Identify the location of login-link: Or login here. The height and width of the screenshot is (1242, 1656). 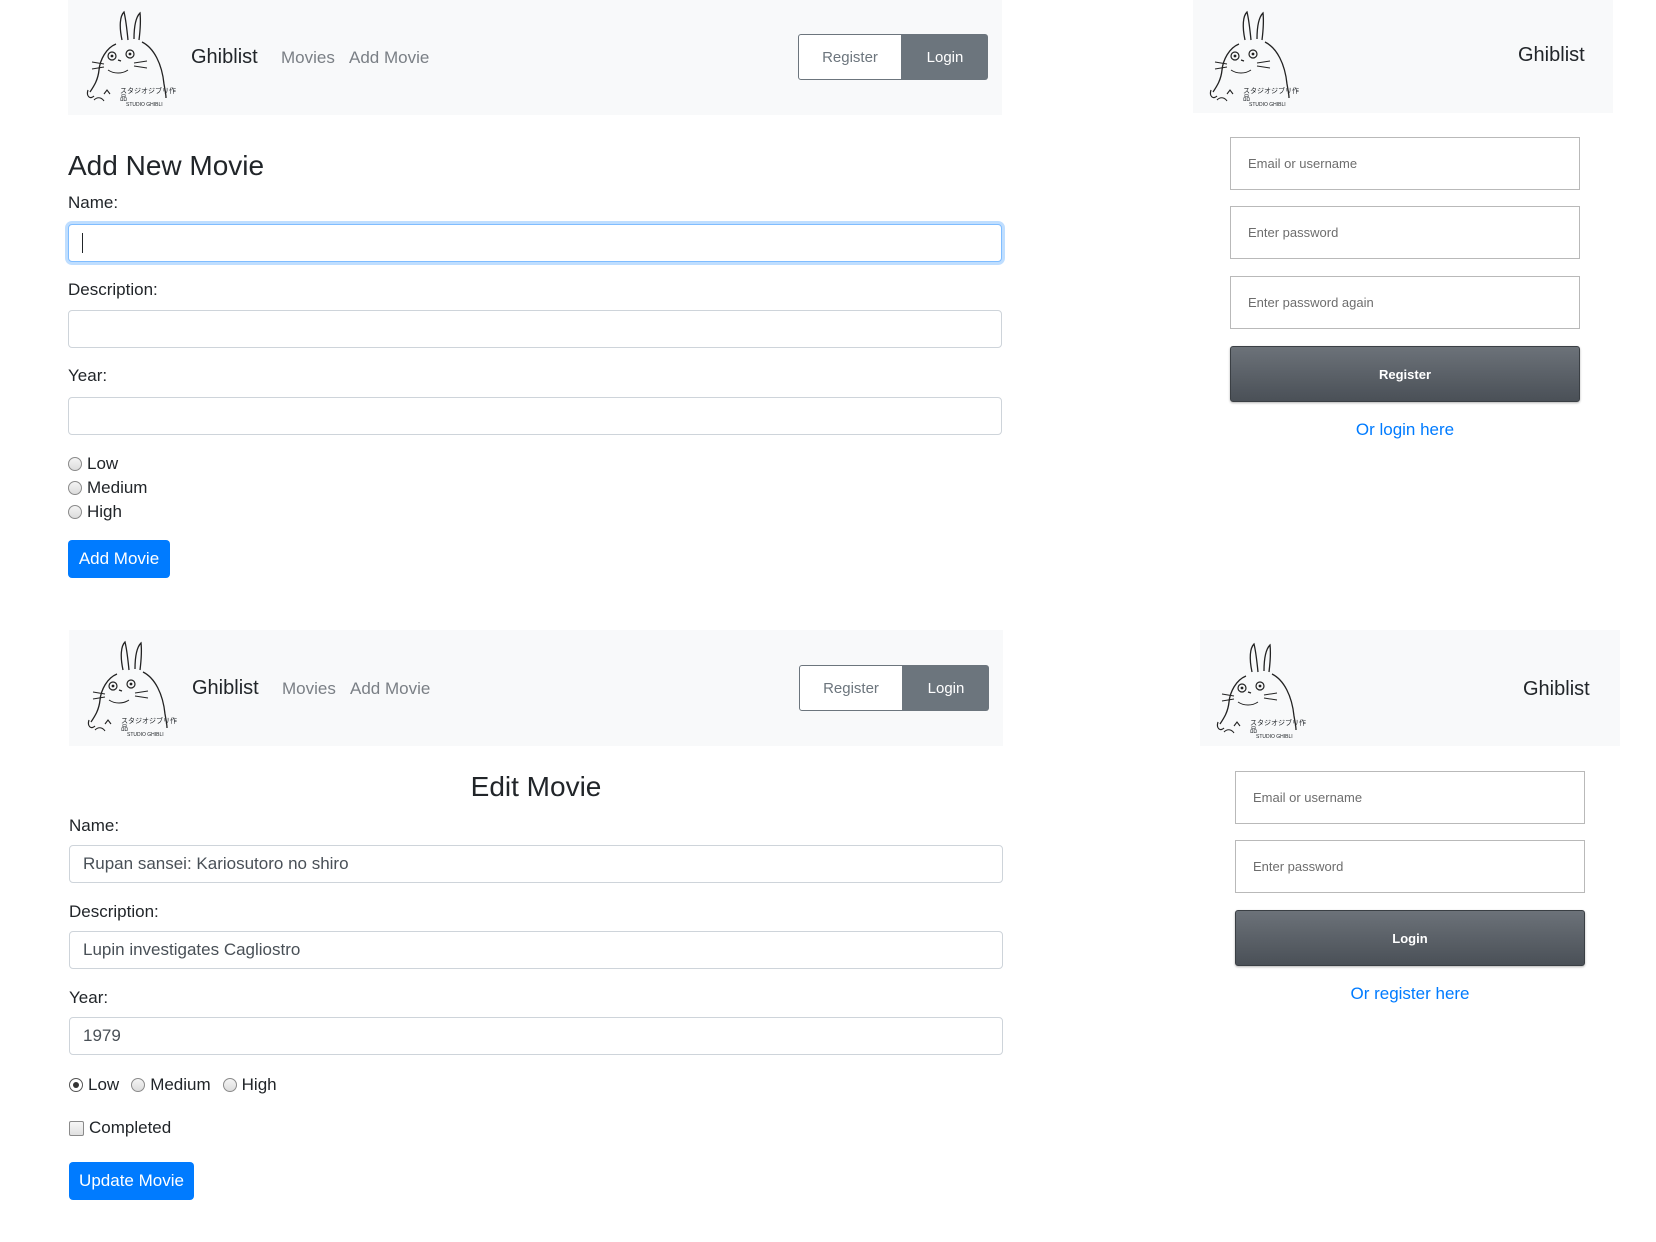
(1405, 430).